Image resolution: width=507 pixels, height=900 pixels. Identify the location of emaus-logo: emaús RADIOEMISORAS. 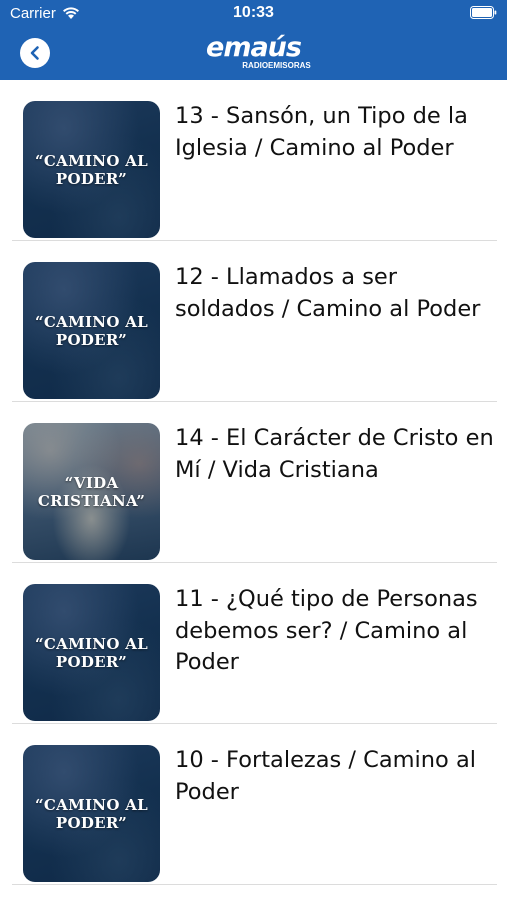
(253, 52).